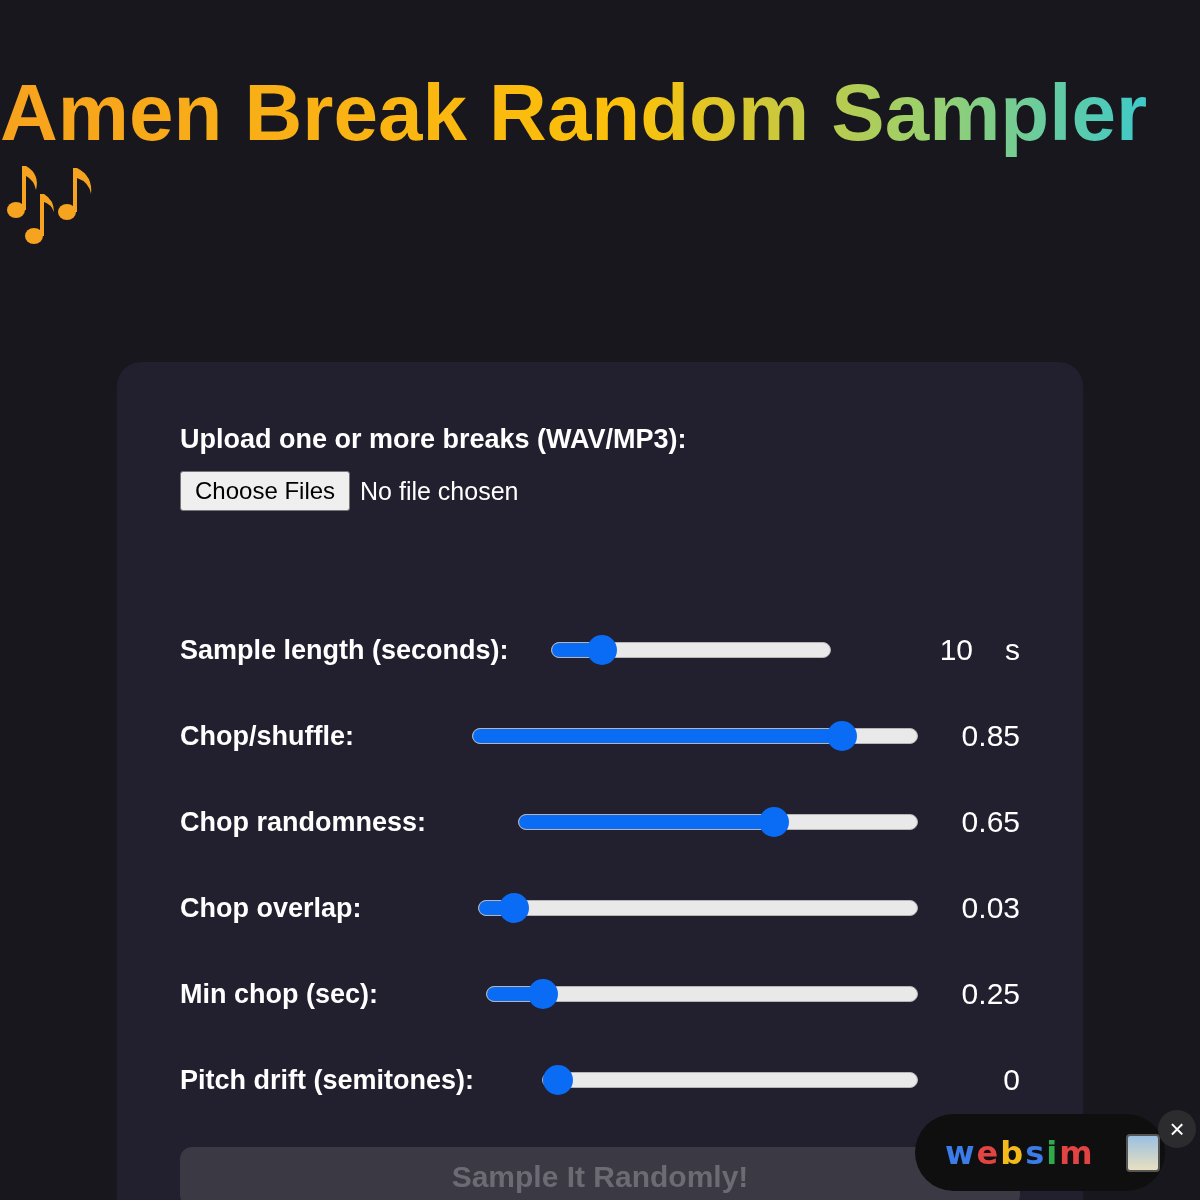 Image resolution: width=1200 pixels, height=1200 pixels. I want to click on slider-value: 0.03, so click(990, 908).